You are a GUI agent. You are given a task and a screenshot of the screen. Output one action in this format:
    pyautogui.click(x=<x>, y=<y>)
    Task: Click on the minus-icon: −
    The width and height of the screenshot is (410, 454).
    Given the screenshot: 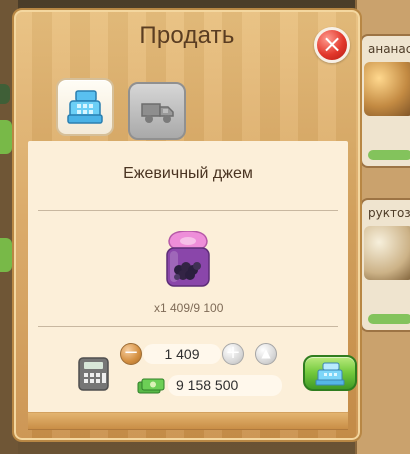 What is the action you would take?
    pyautogui.click(x=131, y=352)
    